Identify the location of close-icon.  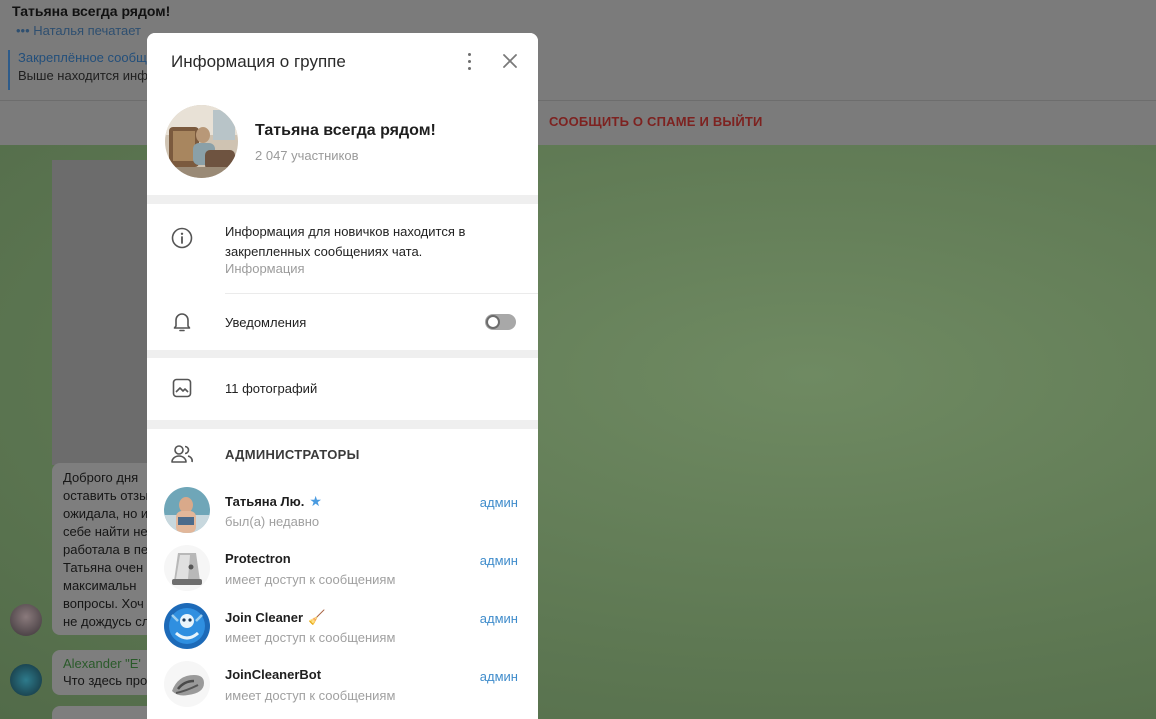
(510, 61).